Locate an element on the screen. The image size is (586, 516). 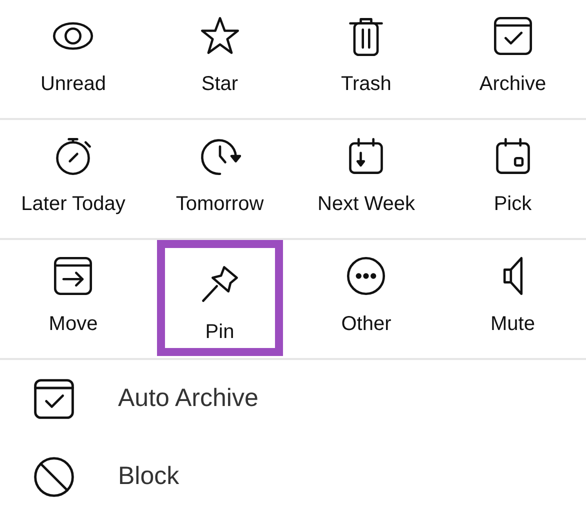
arrow-box-icon is located at coordinates (73, 276).